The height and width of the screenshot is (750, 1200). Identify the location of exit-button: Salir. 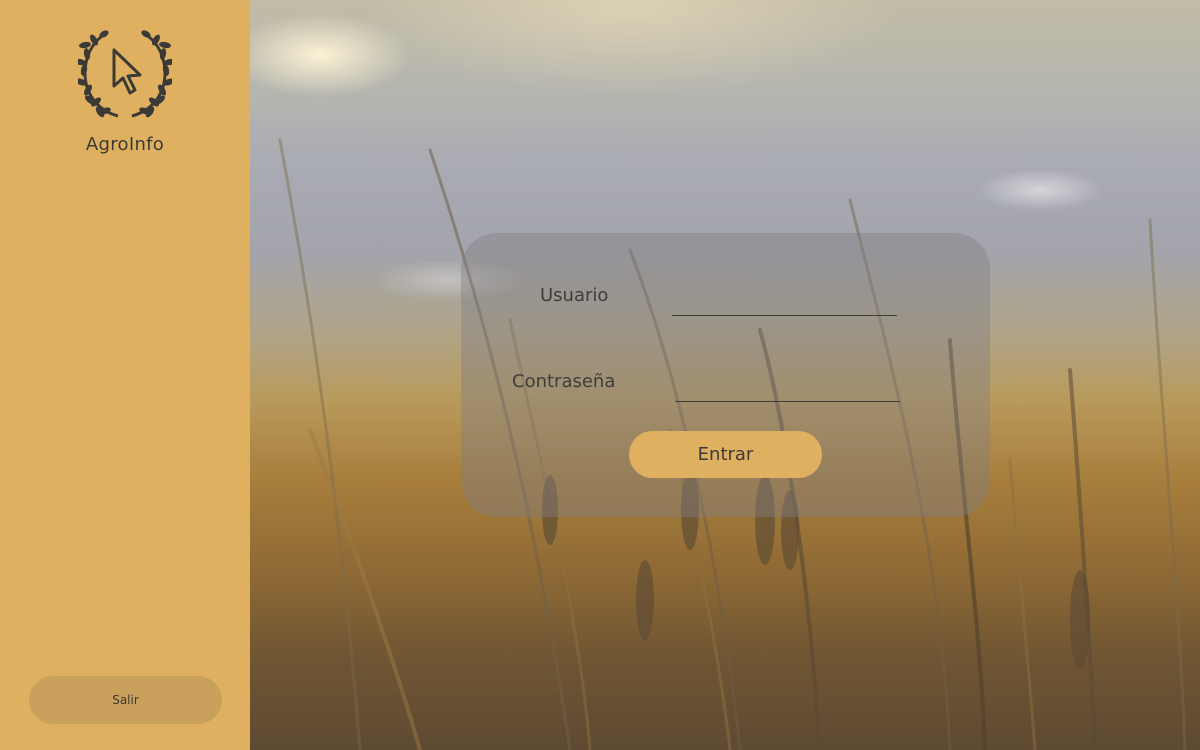
(125, 700).